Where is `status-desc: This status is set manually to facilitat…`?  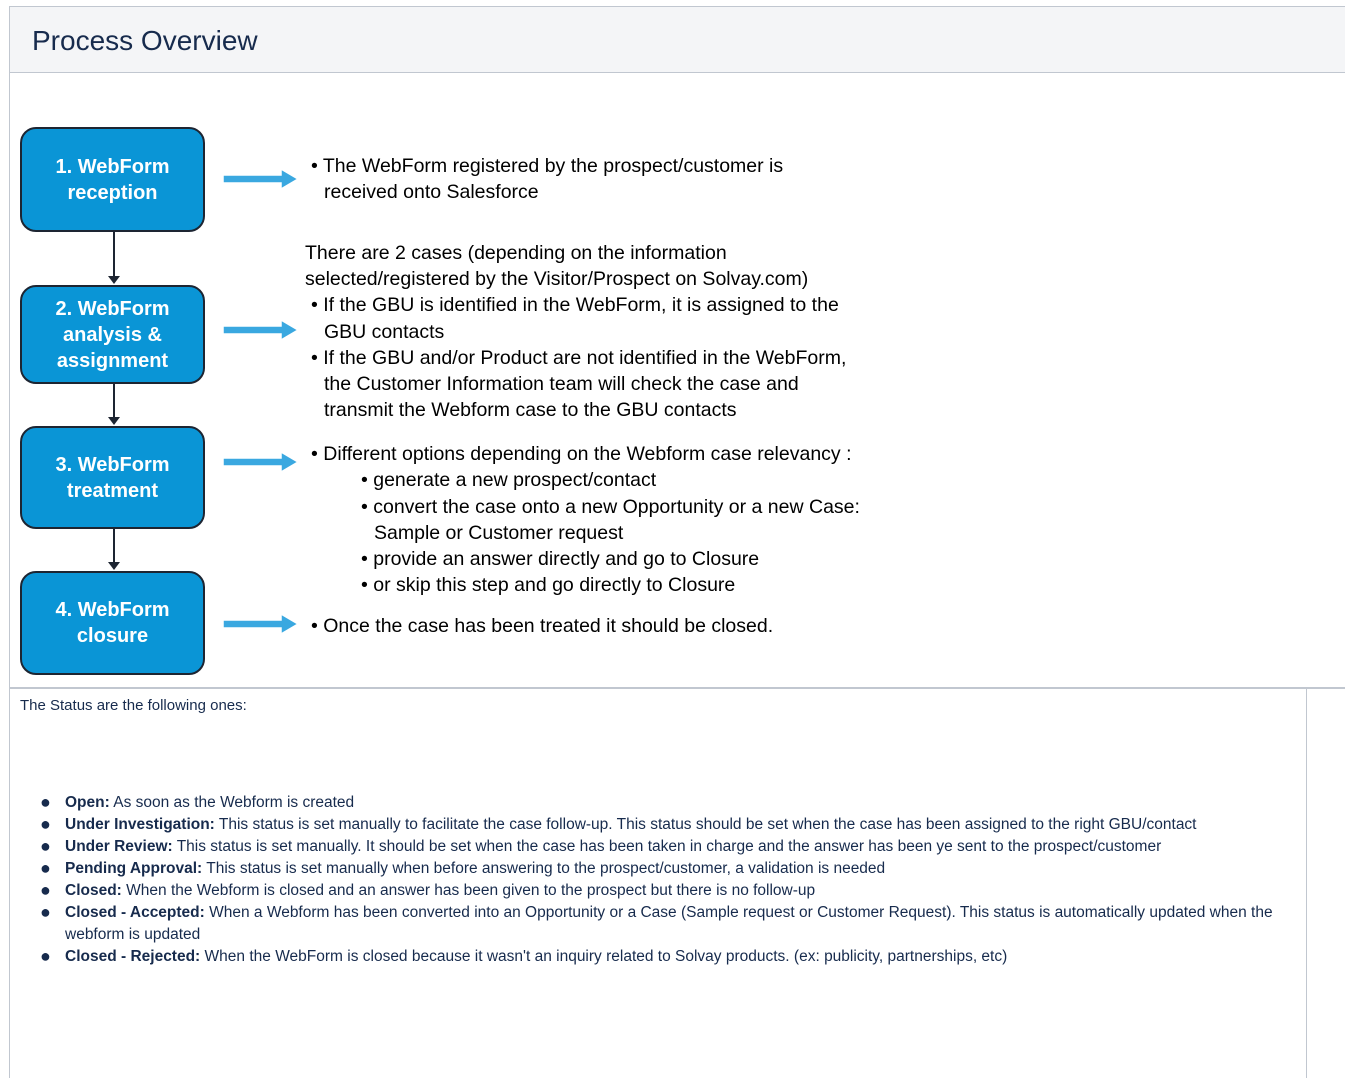
status-desc: This status is set manually to facilitat… is located at coordinates (705, 824).